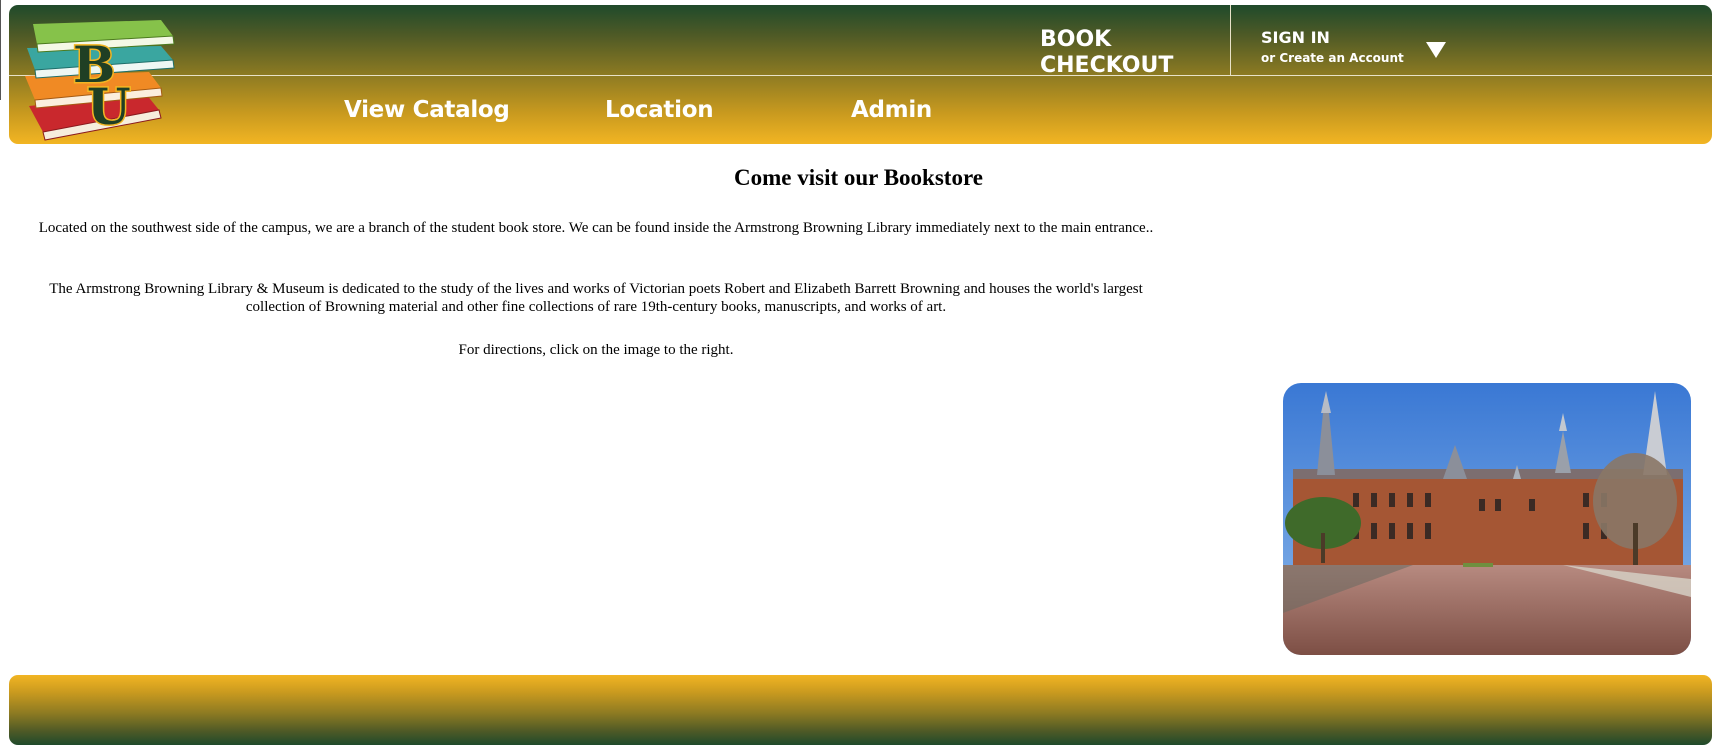 Image resolution: width=1717 pixels, height=750 pixels. What do you see at coordinates (1230, 40) in the screenshot?
I see `header-divider-vertical` at bounding box center [1230, 40].